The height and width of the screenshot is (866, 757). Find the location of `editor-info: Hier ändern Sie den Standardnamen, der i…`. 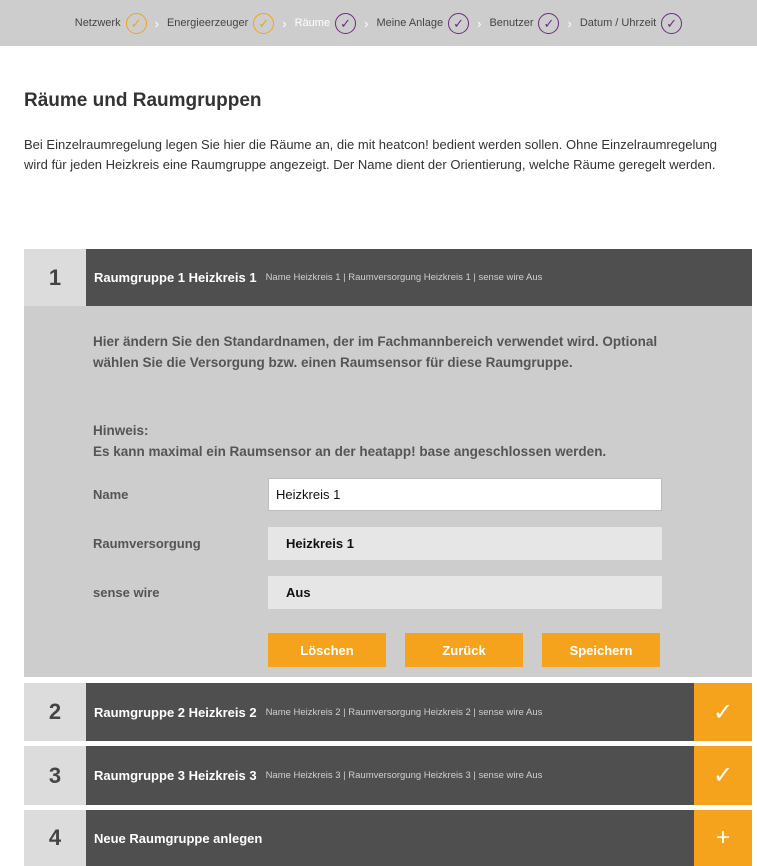

editor-info: Hier ändern Sie den Standardnamen, der i… is located at coordinates (375, 352).